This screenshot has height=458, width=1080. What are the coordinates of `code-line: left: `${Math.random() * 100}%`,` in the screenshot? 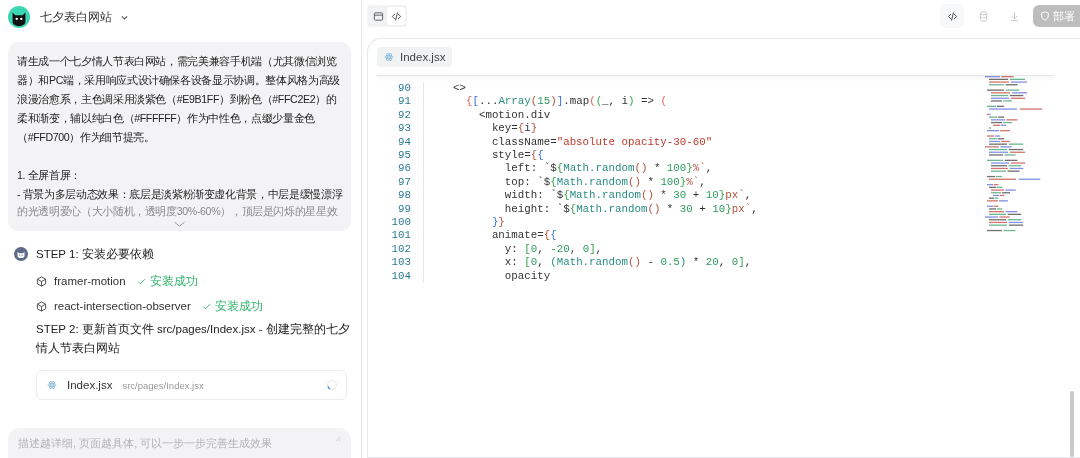 It's located at (608, 169).